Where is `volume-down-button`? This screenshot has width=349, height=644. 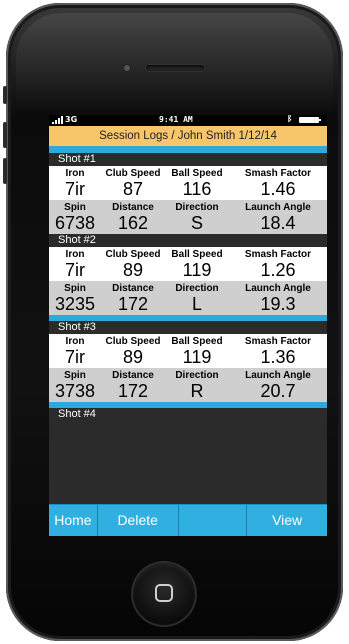 volume-down-button is located at coordinates (5, 171).